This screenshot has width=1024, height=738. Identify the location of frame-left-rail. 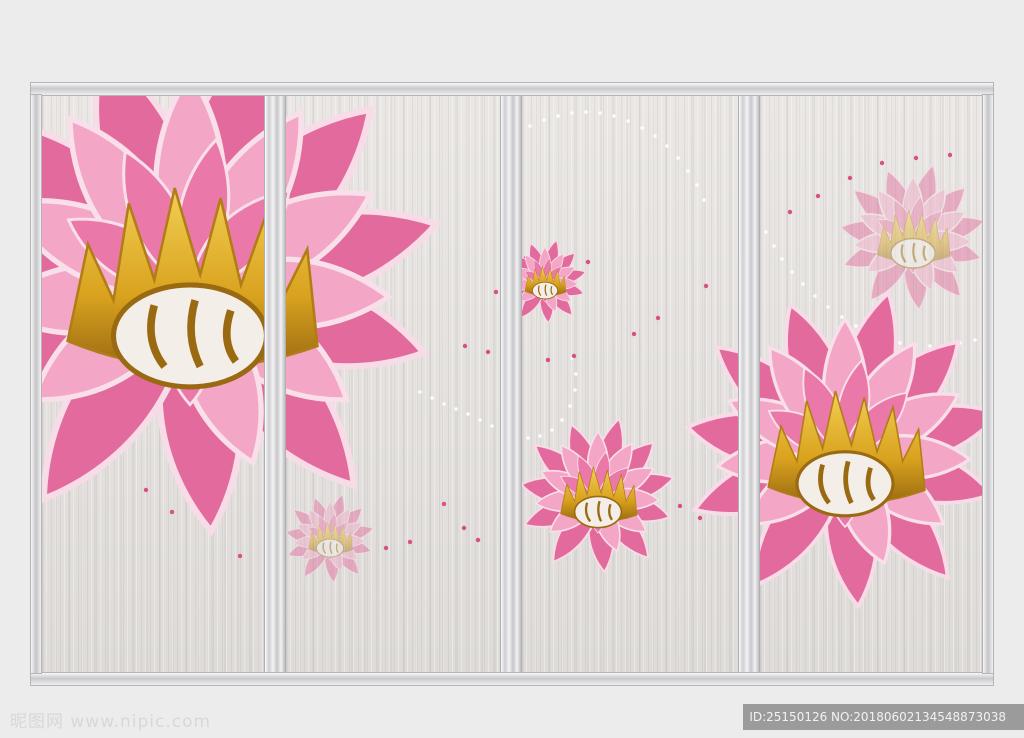
(36, 384).